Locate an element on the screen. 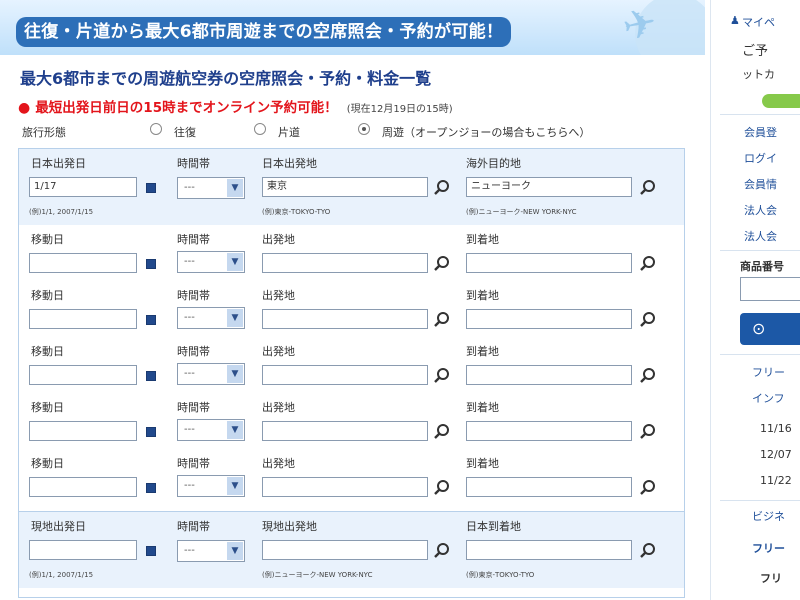 This screenshot has height=600, width=800. segment-row: 移動日 時間帯 出発地 到着地 --- ▼ is located at coordinates (351, 253).